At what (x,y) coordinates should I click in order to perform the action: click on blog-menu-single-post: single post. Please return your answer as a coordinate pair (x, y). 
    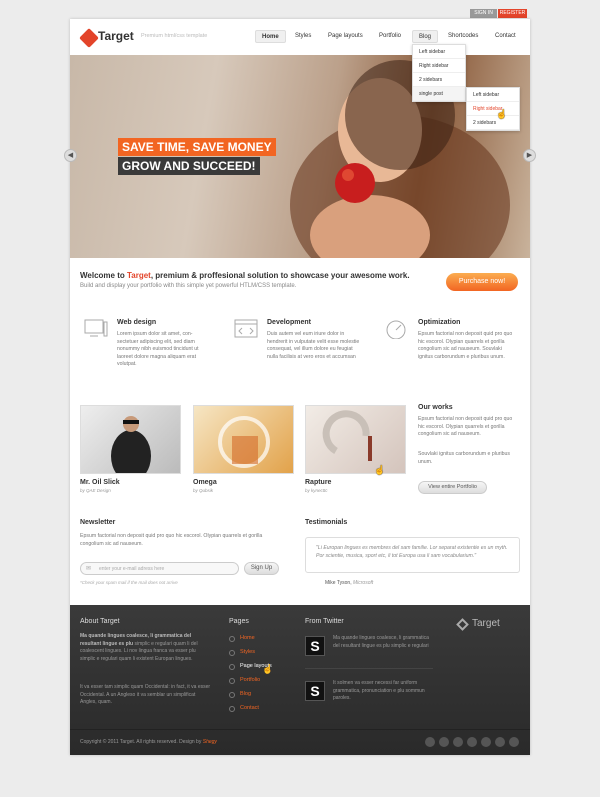
    Looking at the image, I should click on (439, 94).